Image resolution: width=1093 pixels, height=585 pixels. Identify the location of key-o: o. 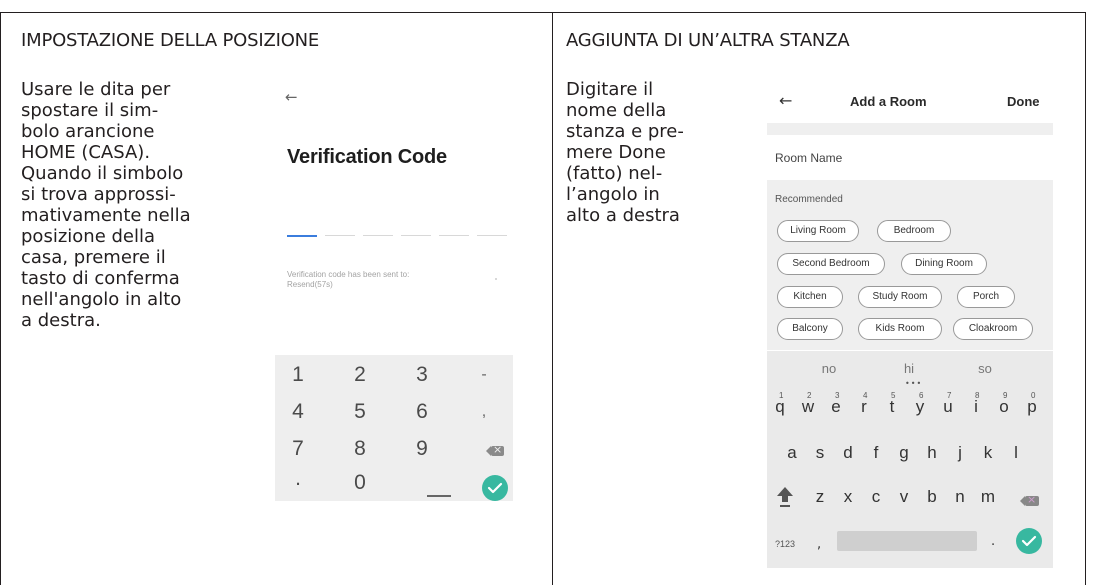
(1004, 407).